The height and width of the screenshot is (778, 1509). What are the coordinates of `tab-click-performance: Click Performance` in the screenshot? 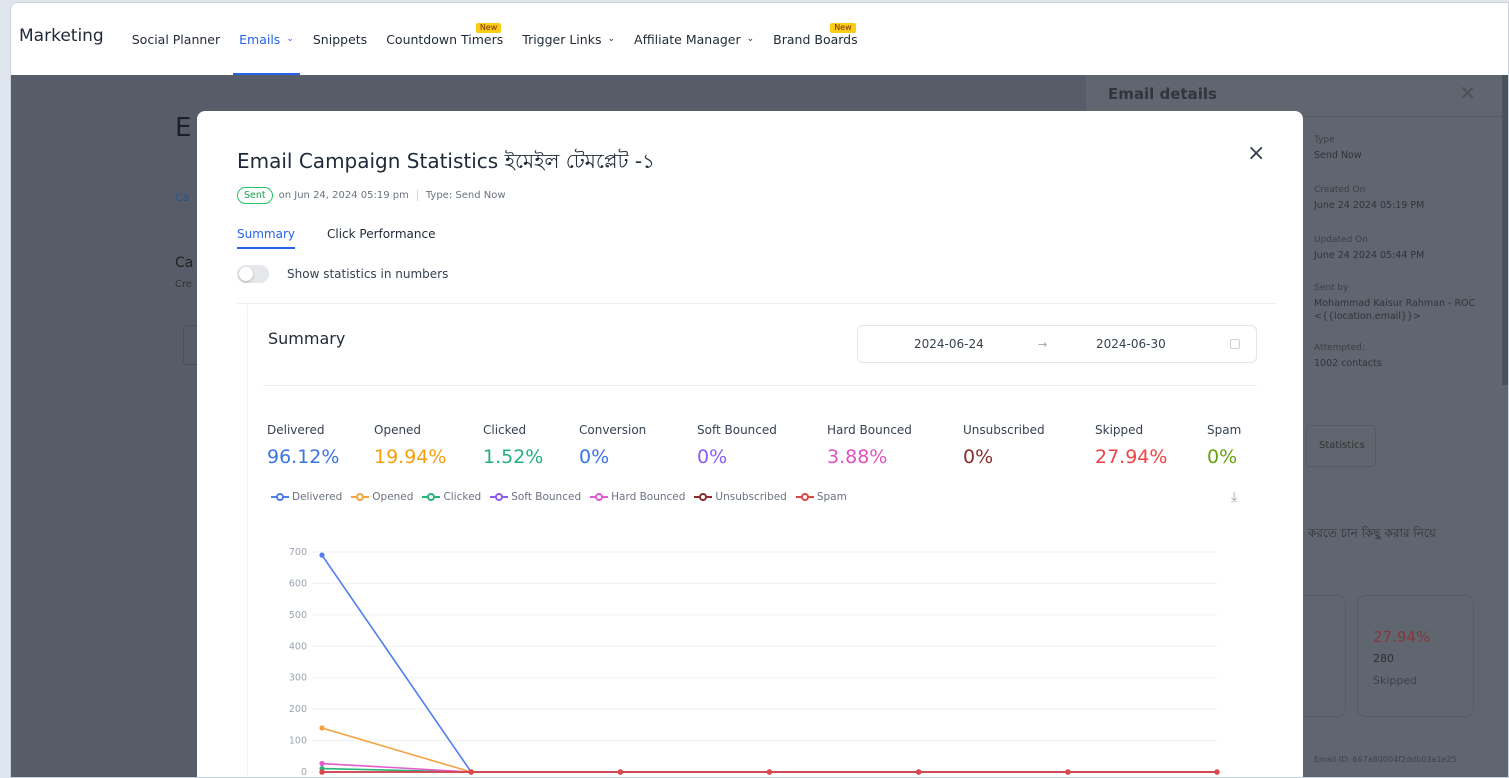 It's located at (381, 238).